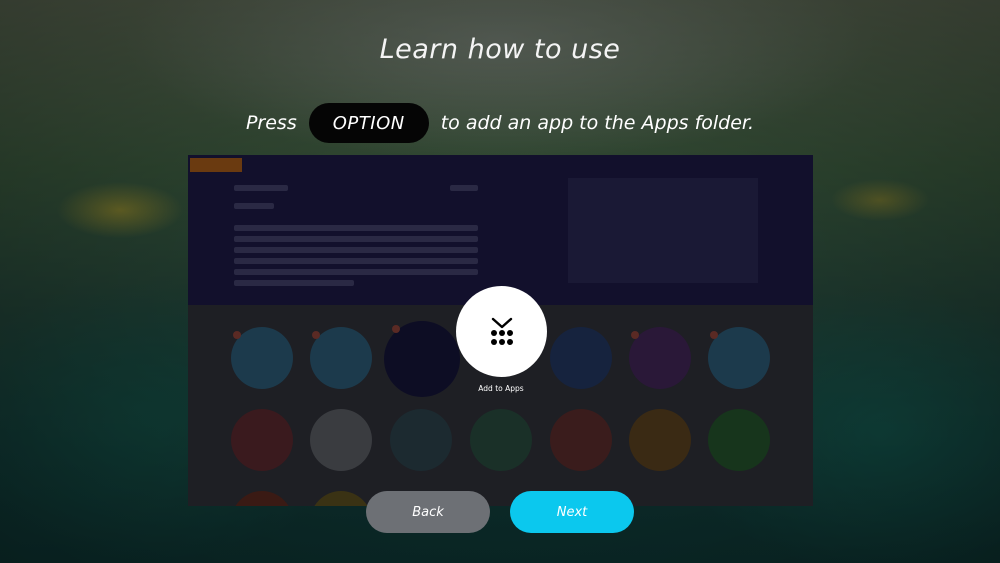  What do you see at coordinates (216, 165) in the screenshot?
I see `preview-badge` at bounding box center [216, 165].